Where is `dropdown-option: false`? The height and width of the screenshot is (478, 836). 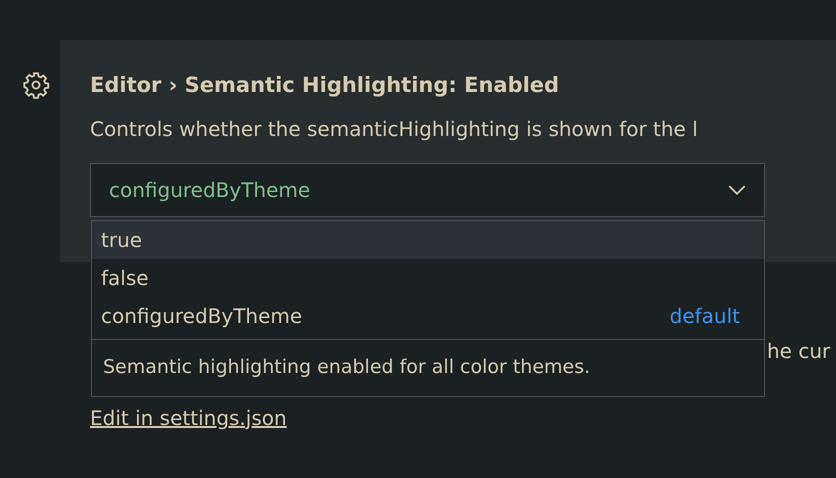 dropdown-option: false is located at coordinates (428, 278).